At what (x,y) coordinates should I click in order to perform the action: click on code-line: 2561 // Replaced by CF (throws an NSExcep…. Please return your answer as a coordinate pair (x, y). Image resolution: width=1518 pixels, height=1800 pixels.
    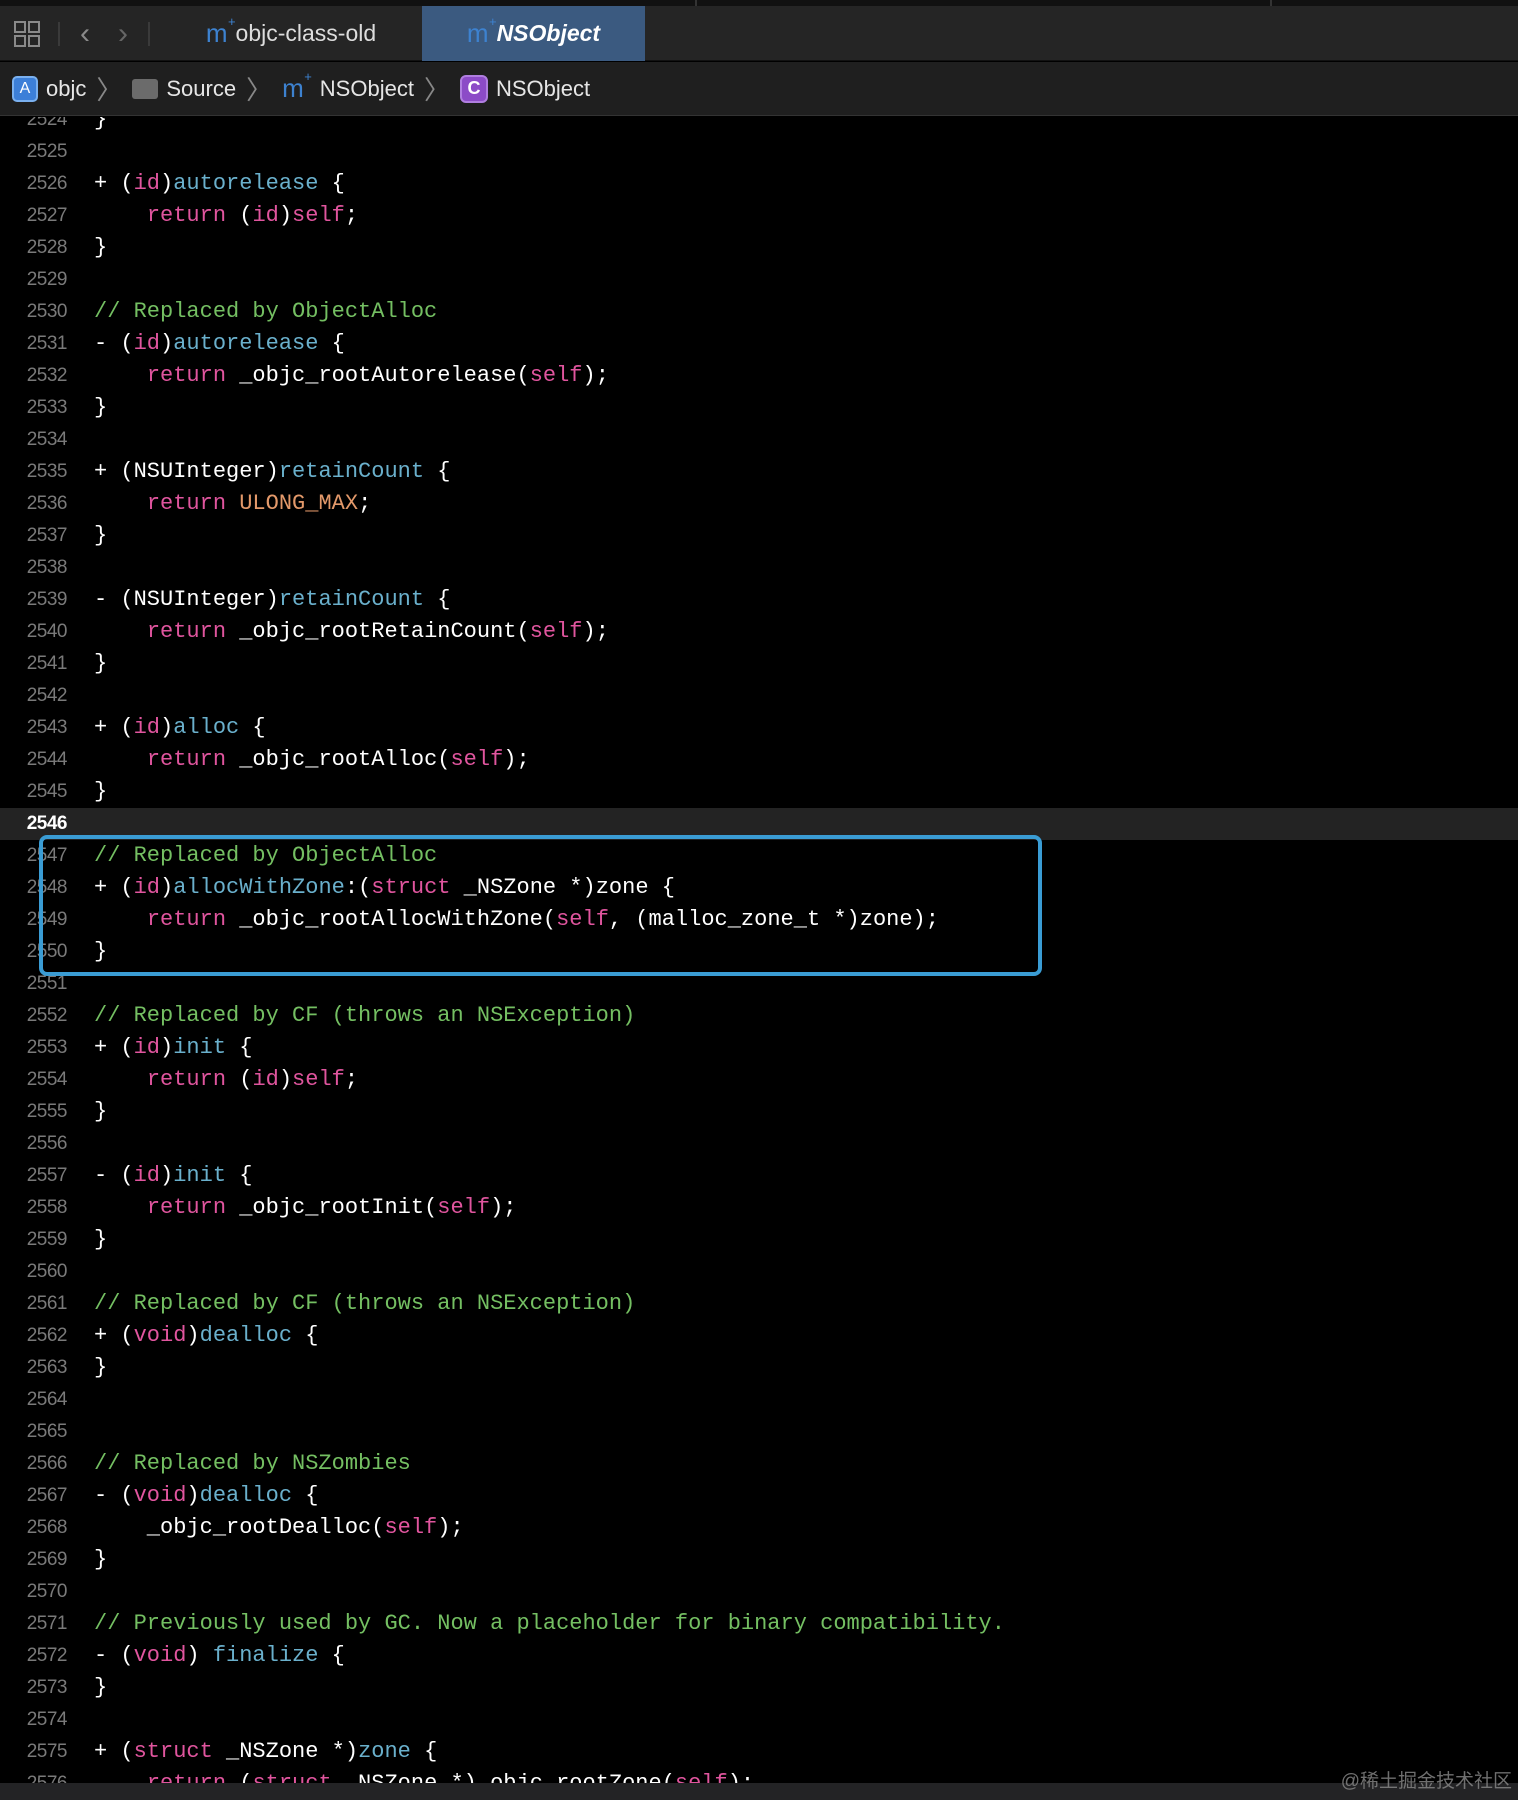
    Looking at the image, I should click on (759, 1304).